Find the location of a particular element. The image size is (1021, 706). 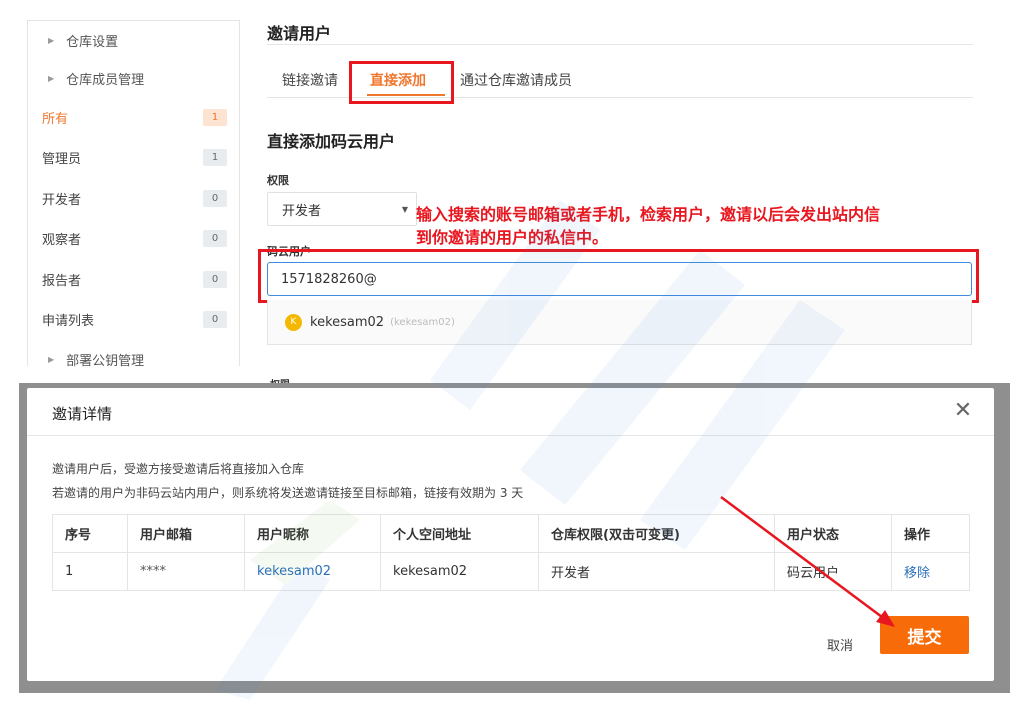

sidebar-item-all: 所有 1 is located at coordinates (133, 117).